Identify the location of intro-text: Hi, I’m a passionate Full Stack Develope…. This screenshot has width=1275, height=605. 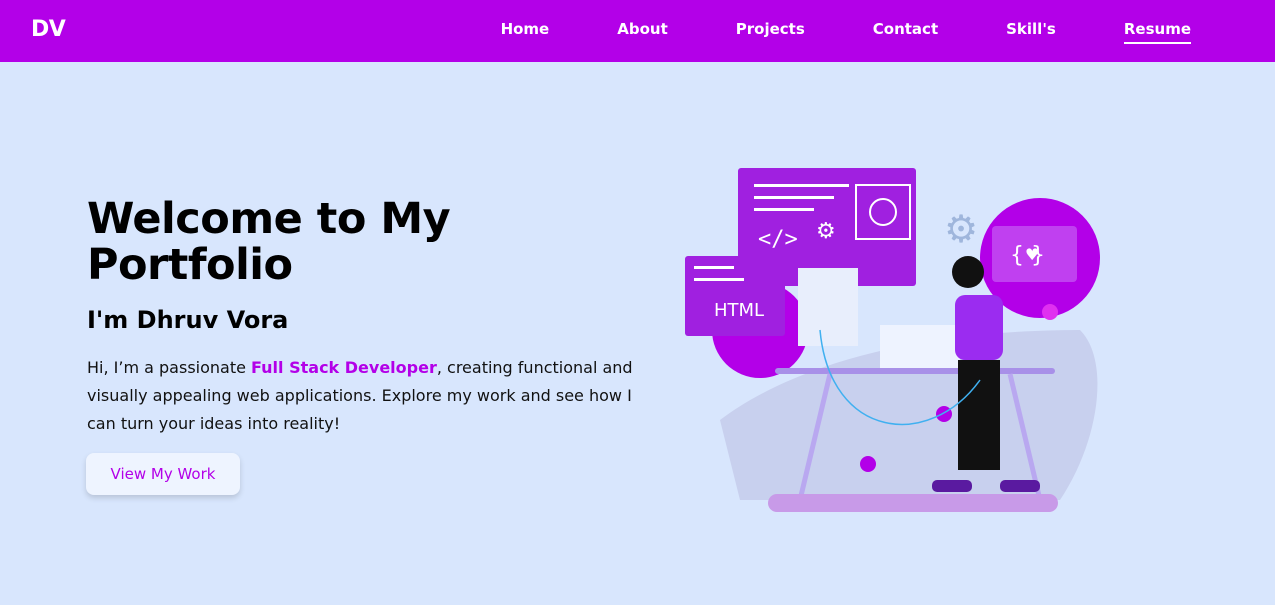
(364, 396).